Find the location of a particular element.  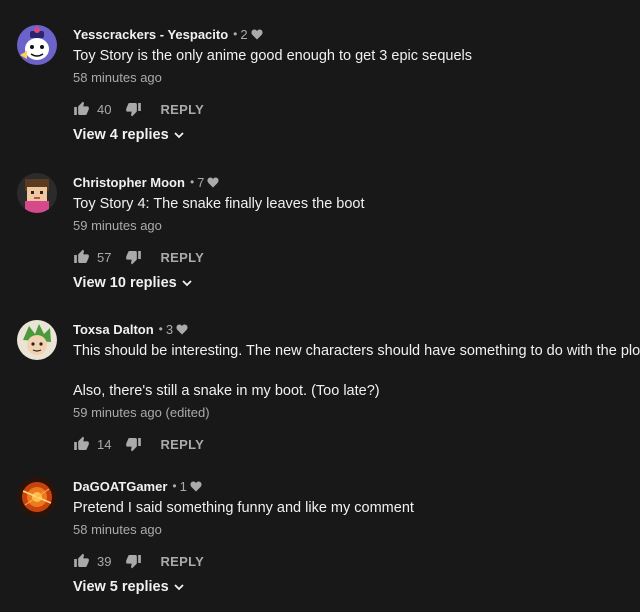

view-replies-button: View 5 replies is located at coordinates (128, 587).